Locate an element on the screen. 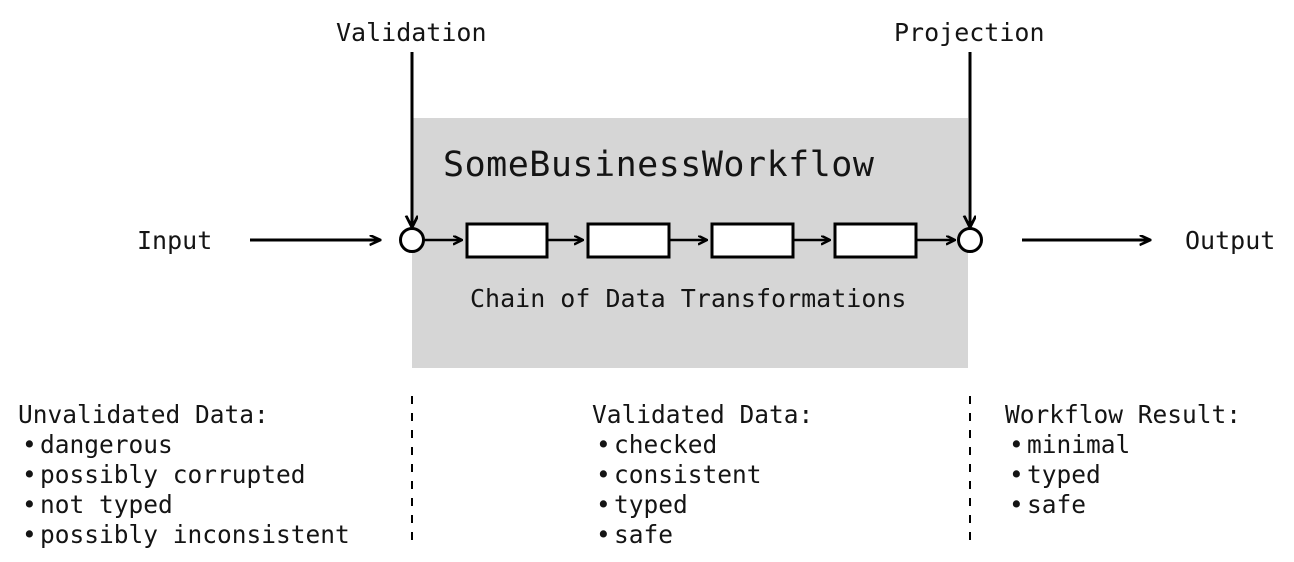  list-item: • possibly corrupted is located at coordinates (184, 475).